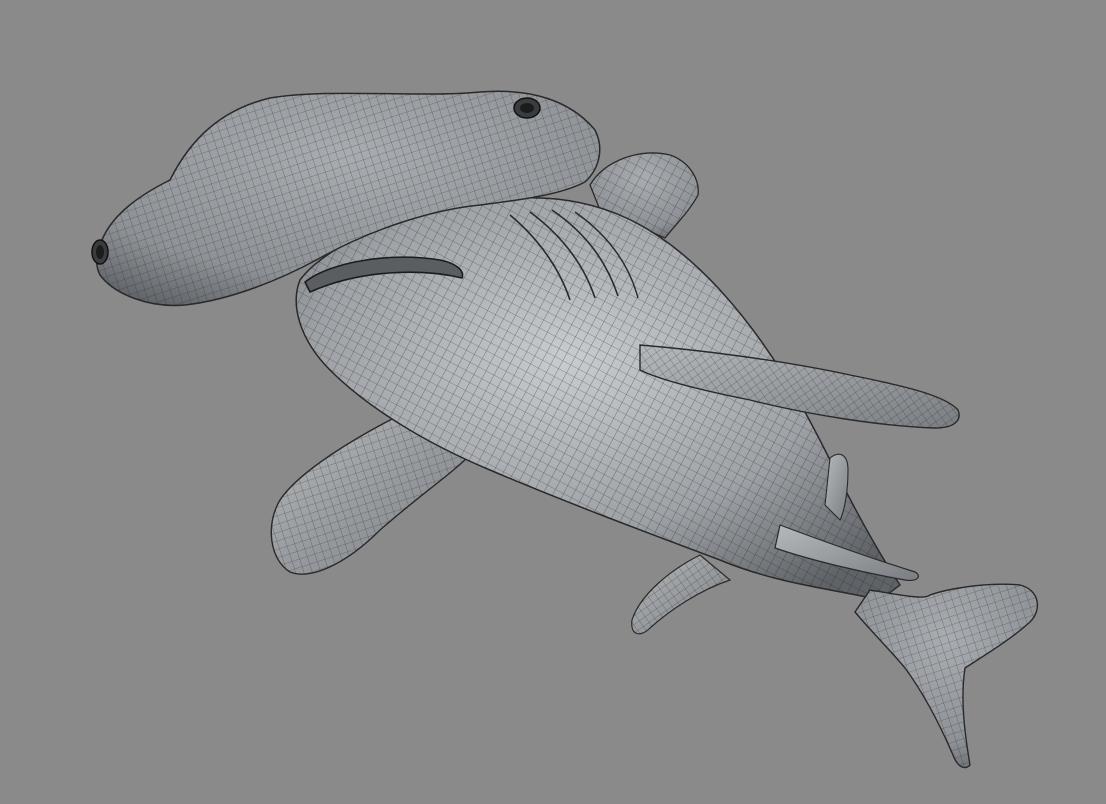 The image size is (1106, 804). What do you see at coordinates (946, 676) in the screenshot?
I see `caudal-fin` at bounding box center [946, 676].